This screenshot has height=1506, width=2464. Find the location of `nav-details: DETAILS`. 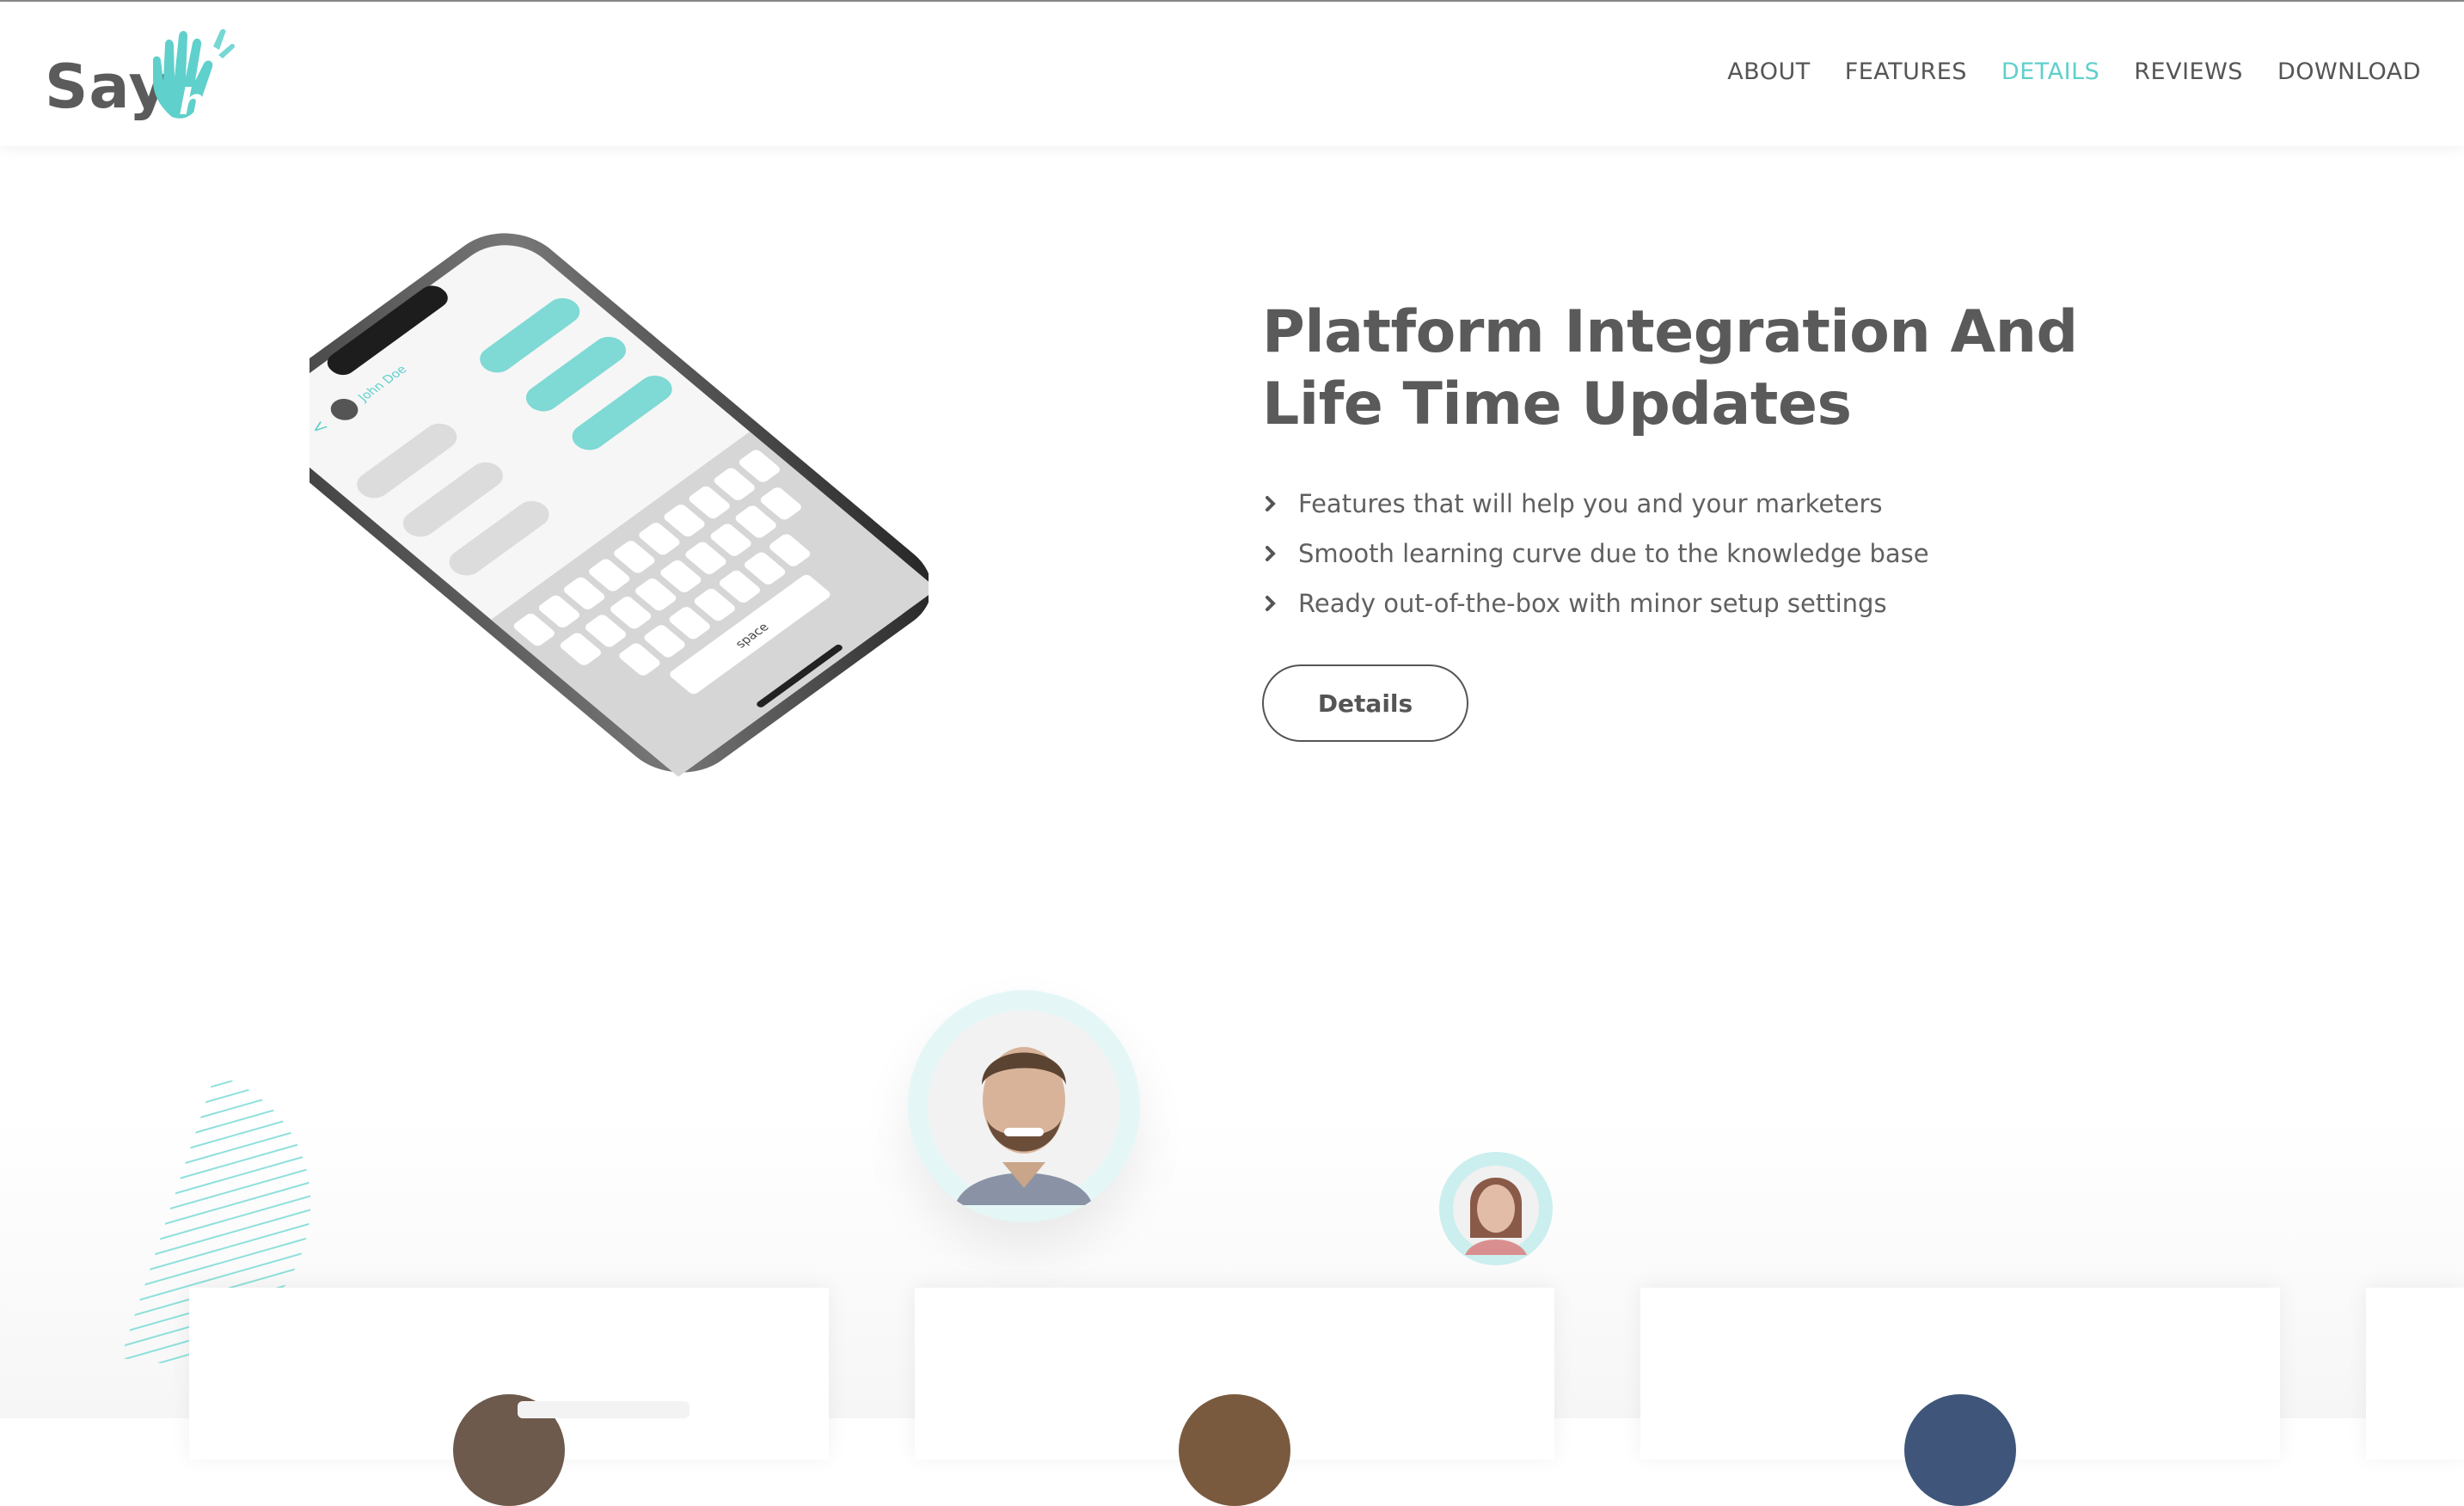

nav-details: DETAILS is located at coordinates (2050, 71).